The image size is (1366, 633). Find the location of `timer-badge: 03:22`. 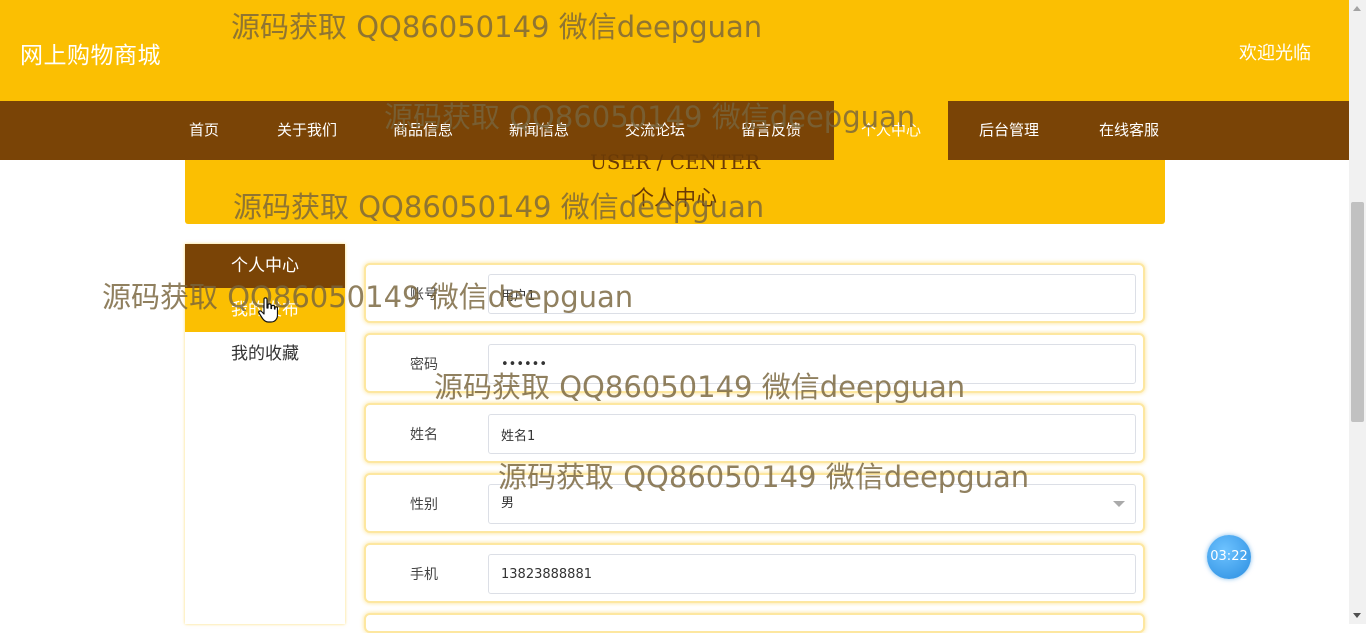

timer-badge: 03:22 is located at coordinates (1229, 557).